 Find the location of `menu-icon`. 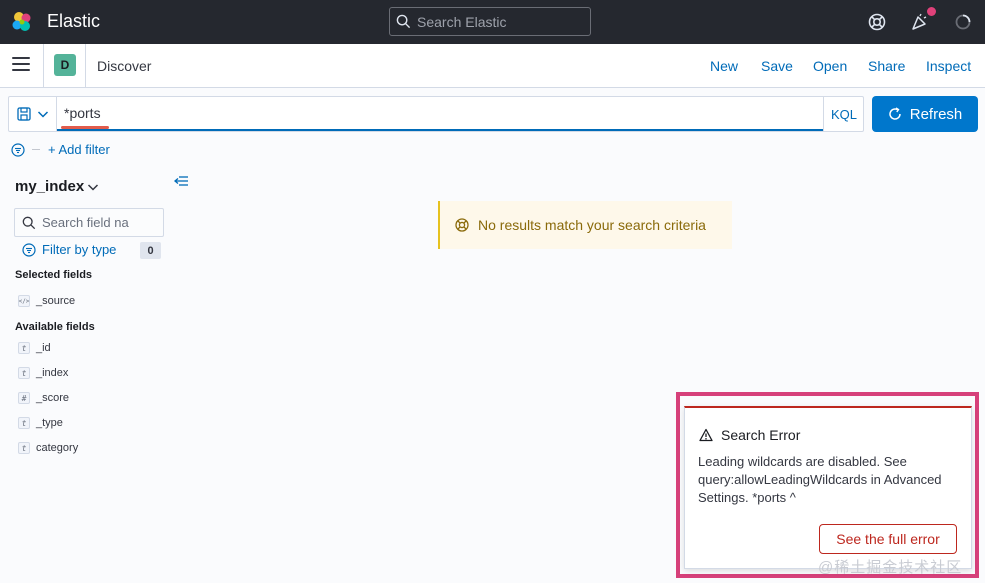

menu-icon is located at coordinates (21, 65).